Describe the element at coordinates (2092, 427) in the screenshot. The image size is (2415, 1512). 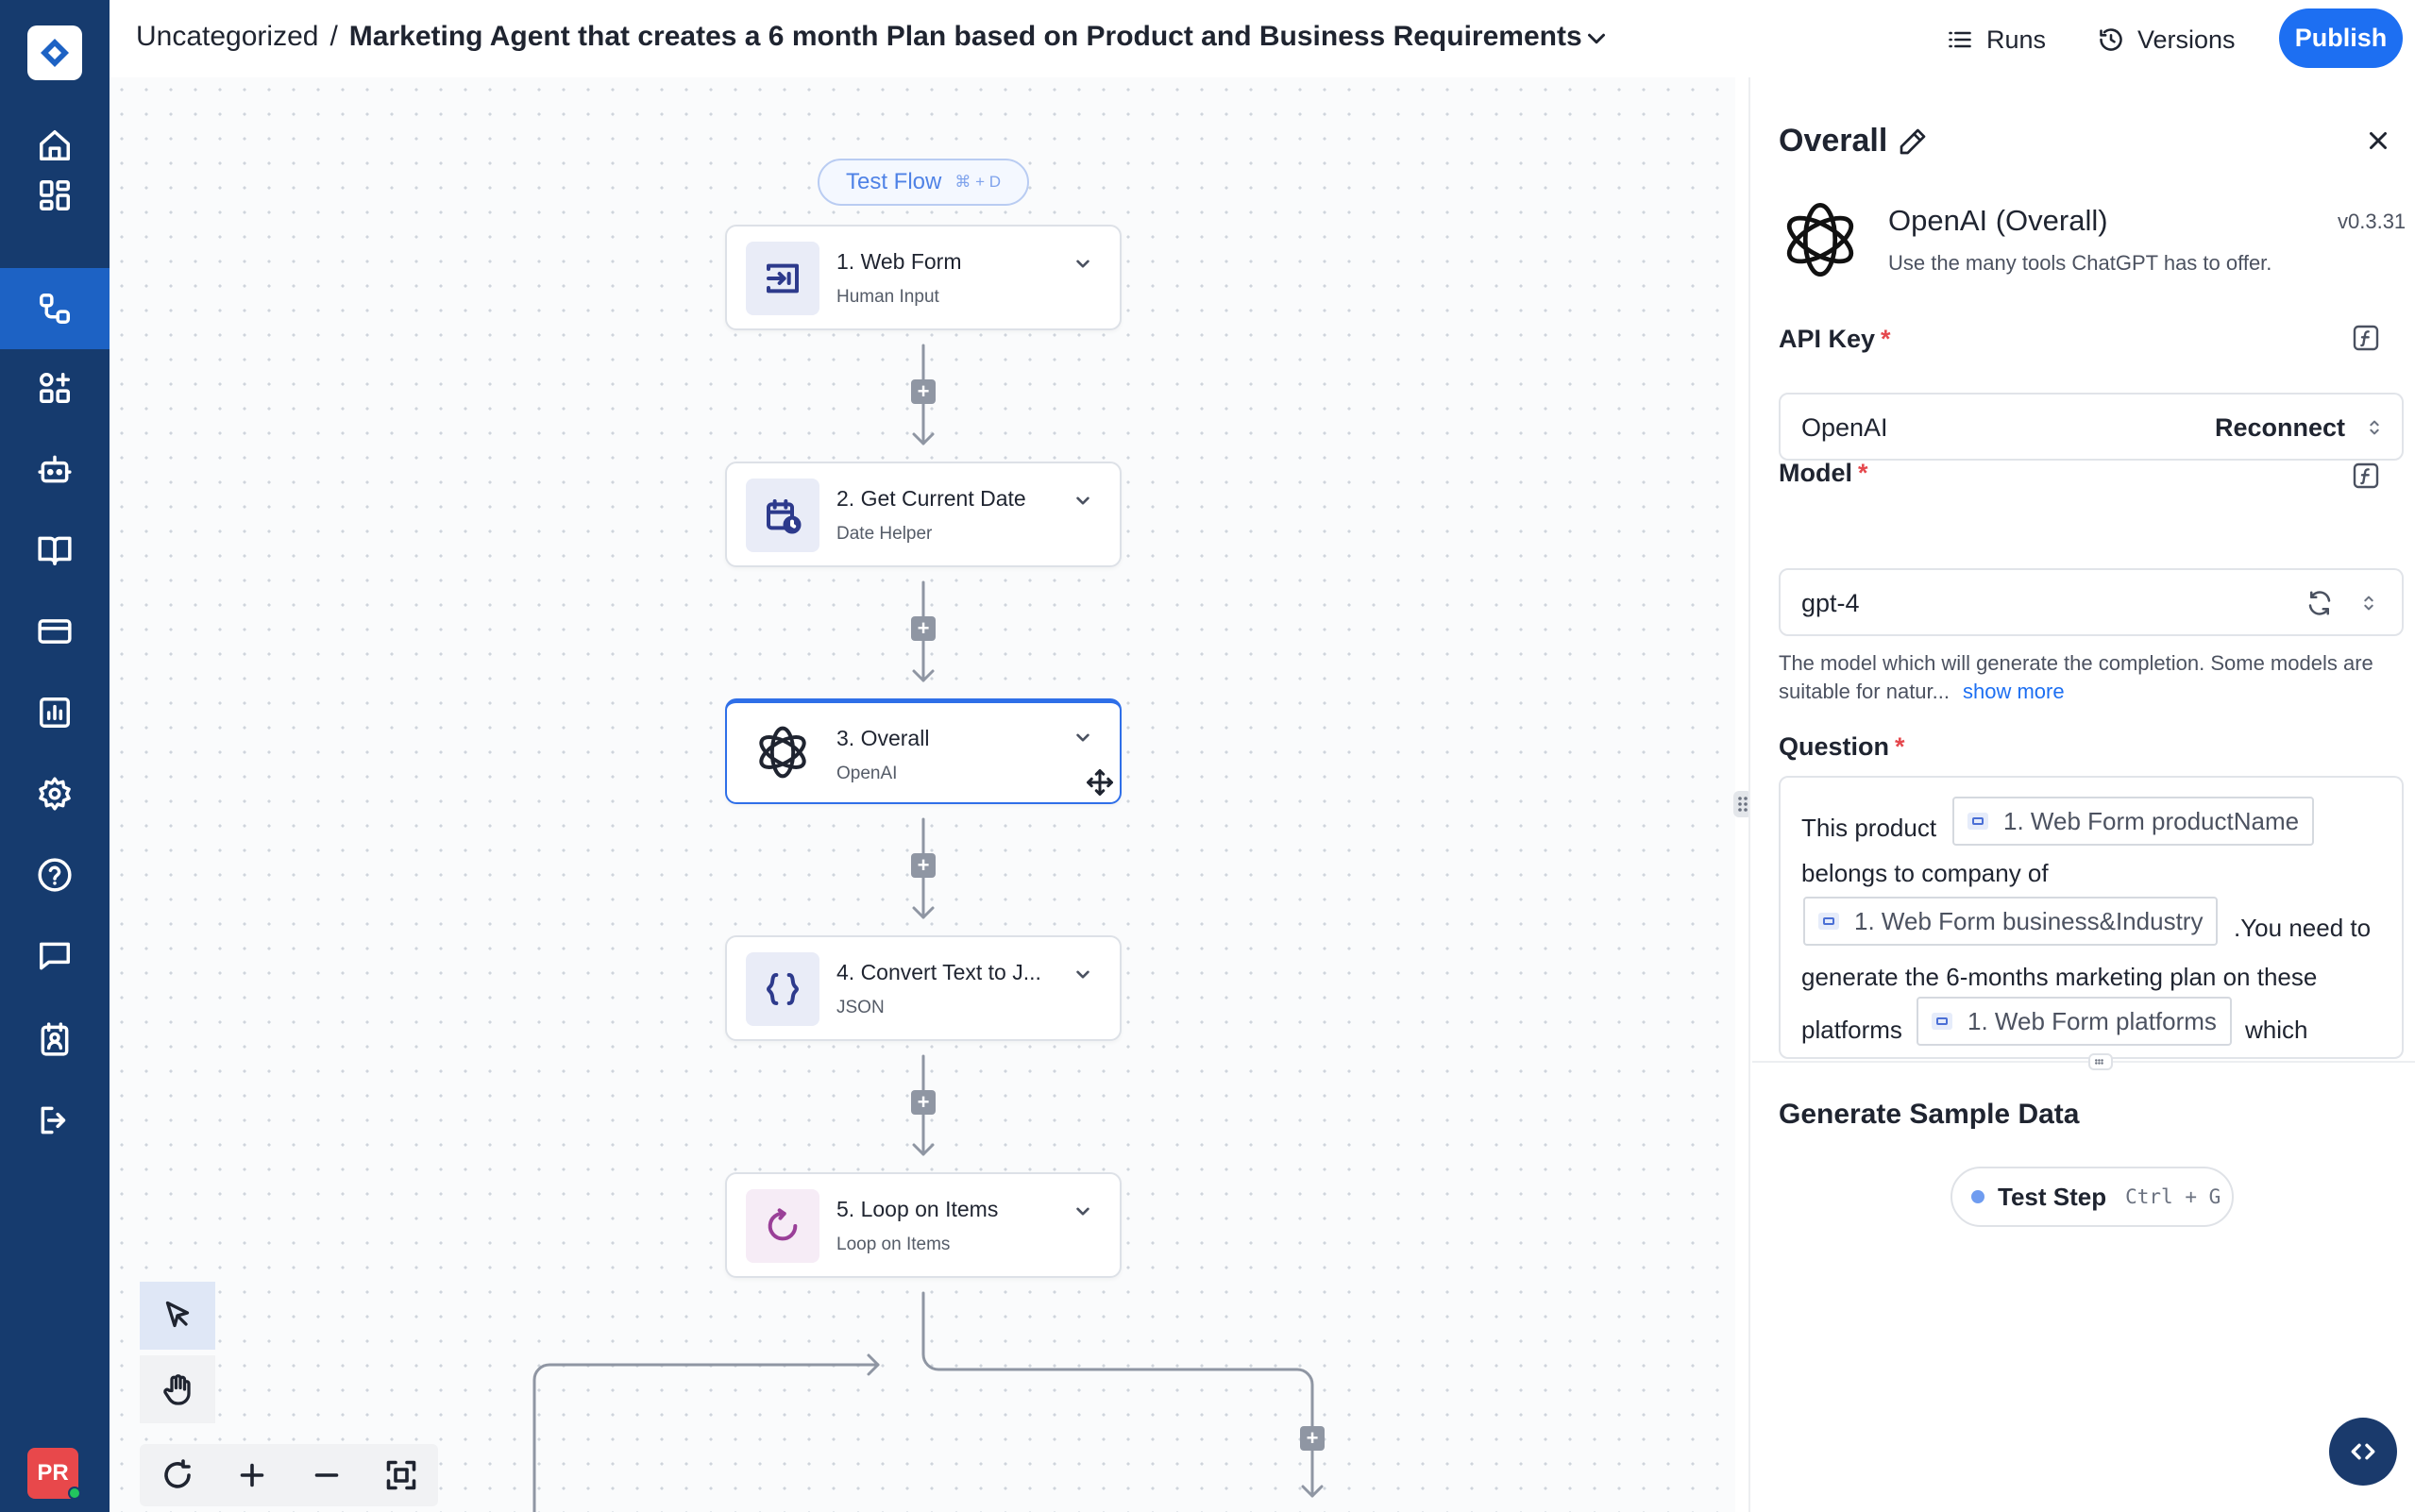
I see `api-key-select: OpenAI Reconnect` at that location.